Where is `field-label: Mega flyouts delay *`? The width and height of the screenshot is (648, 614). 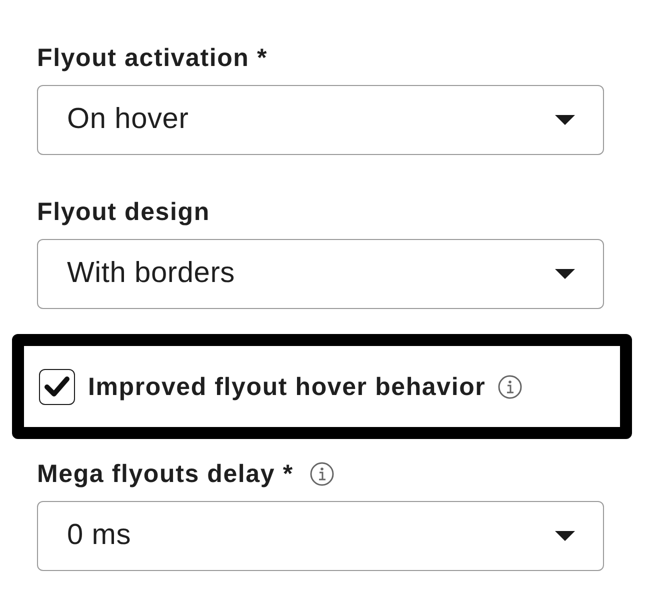
field-label: Mega flyouts delay * is located at coordinates (165, 474).